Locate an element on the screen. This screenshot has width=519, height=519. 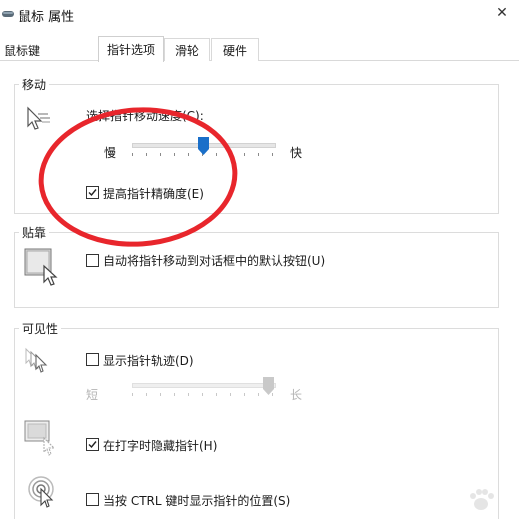
tab-buttons: 鼠标键 is located at coordinates (27, 50).